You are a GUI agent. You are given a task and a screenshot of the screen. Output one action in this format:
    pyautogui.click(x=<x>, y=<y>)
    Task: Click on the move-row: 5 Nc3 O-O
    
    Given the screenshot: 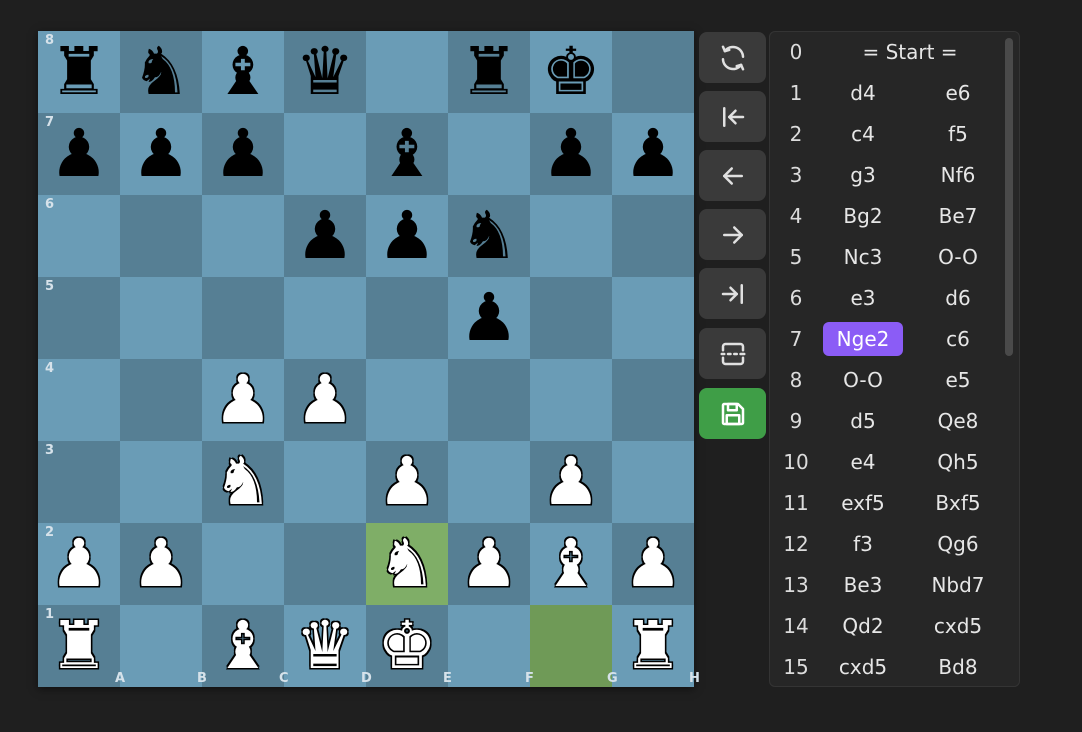 What is the action you would take?
    pyautogui.click(x=888, y=257)
    